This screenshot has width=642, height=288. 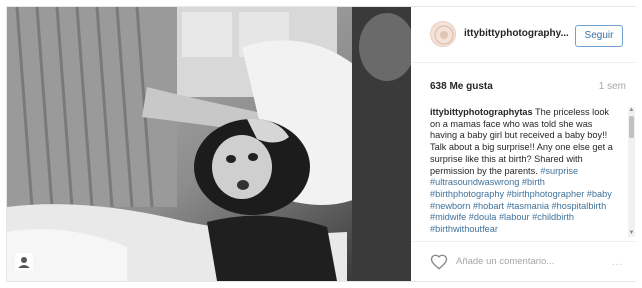 What do you see at coordinates (631, 172) in the screenshot?
I see `caption-scrollbar: ▲ ▼` at bounding box center [631, 172].